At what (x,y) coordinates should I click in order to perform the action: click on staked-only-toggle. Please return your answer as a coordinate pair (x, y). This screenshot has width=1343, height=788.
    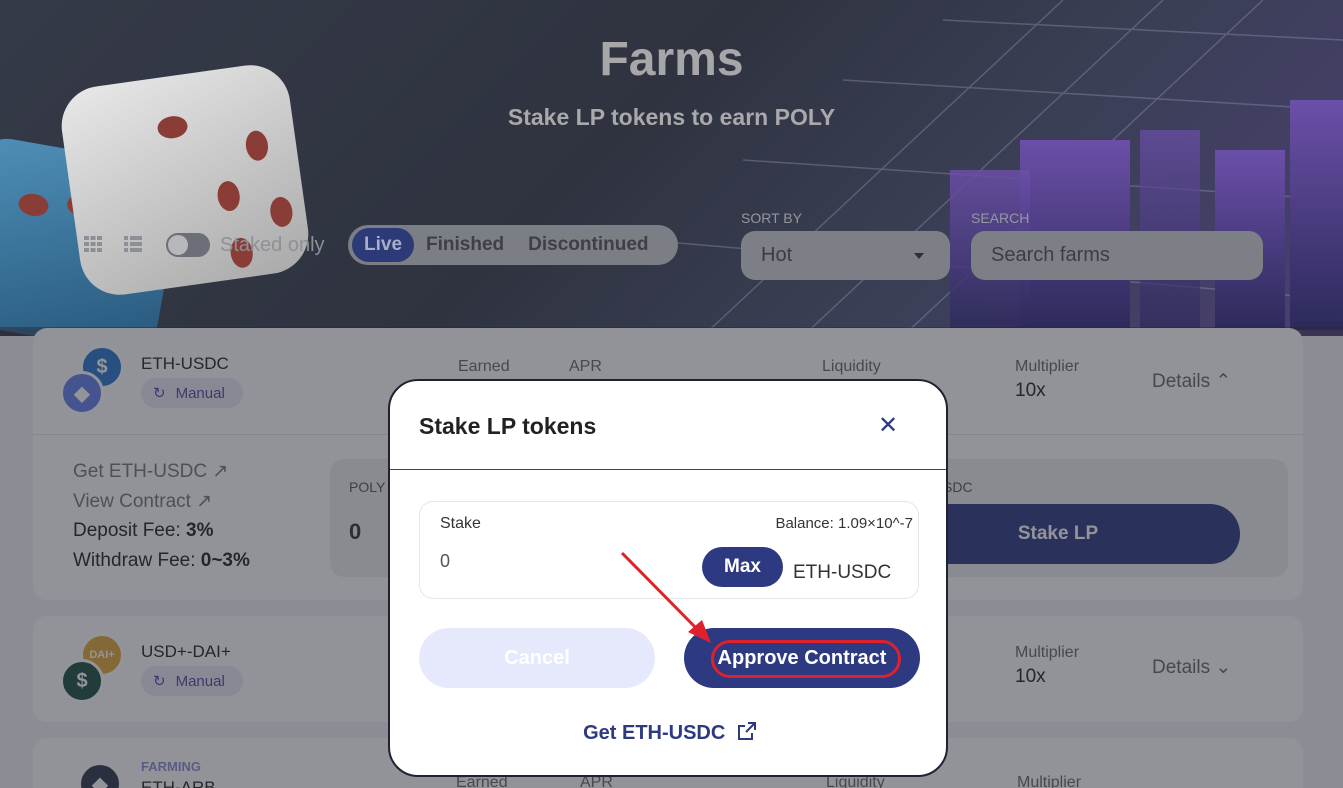
    Looking at the image, I should click on (188, 245).